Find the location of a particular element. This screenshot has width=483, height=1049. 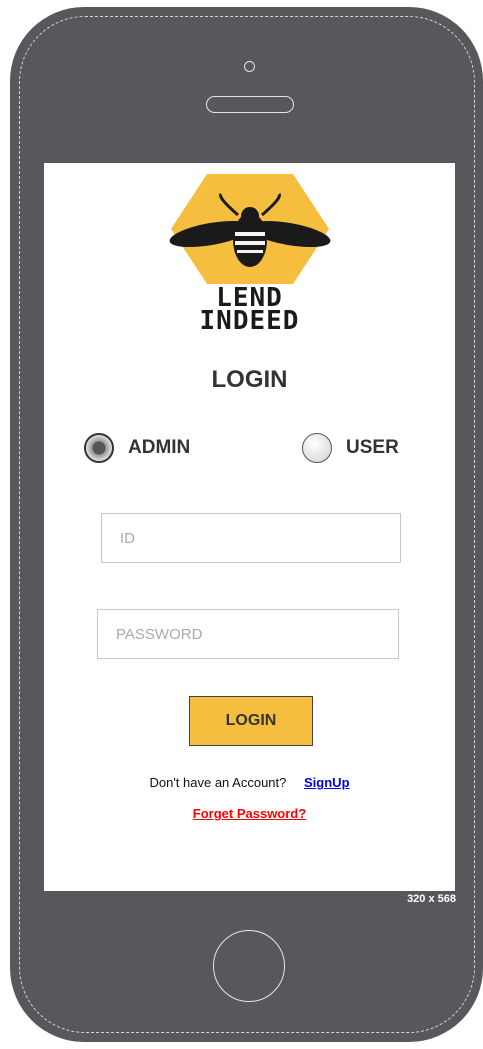

radio-admin is located at coordinates (99, 448).